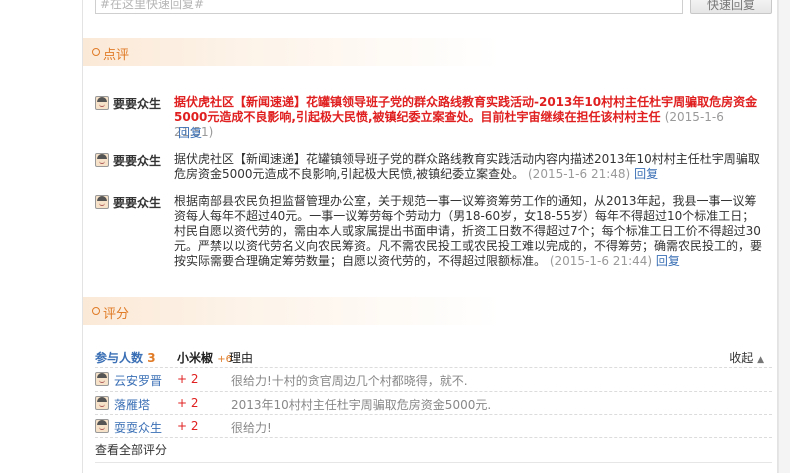  Describe the element at coordinates (731, 7) in the screenshot. I see `quick-reply-button: 快速回复` at that location.